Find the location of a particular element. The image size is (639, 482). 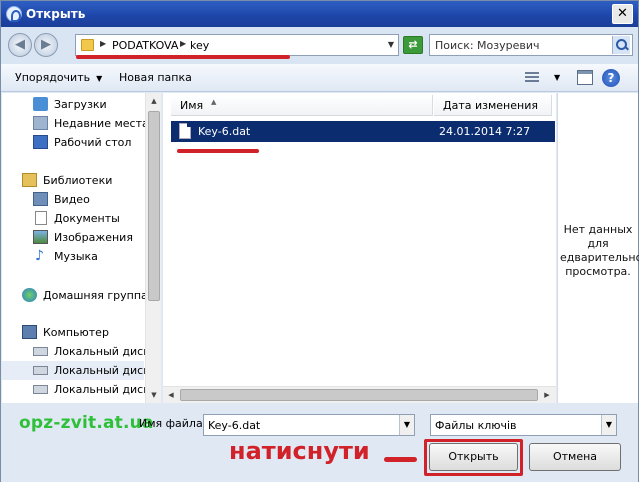

scroll-up-icon: ▲ is located at coordinates (154, 101).